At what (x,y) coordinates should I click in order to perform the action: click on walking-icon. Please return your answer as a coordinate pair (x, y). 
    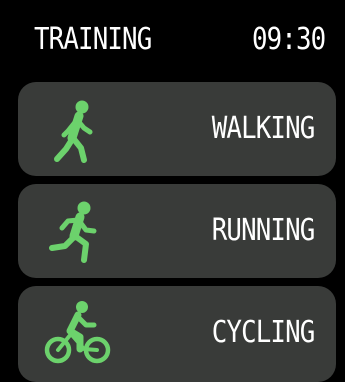
    Looking at the image, I should click on (73, 131).